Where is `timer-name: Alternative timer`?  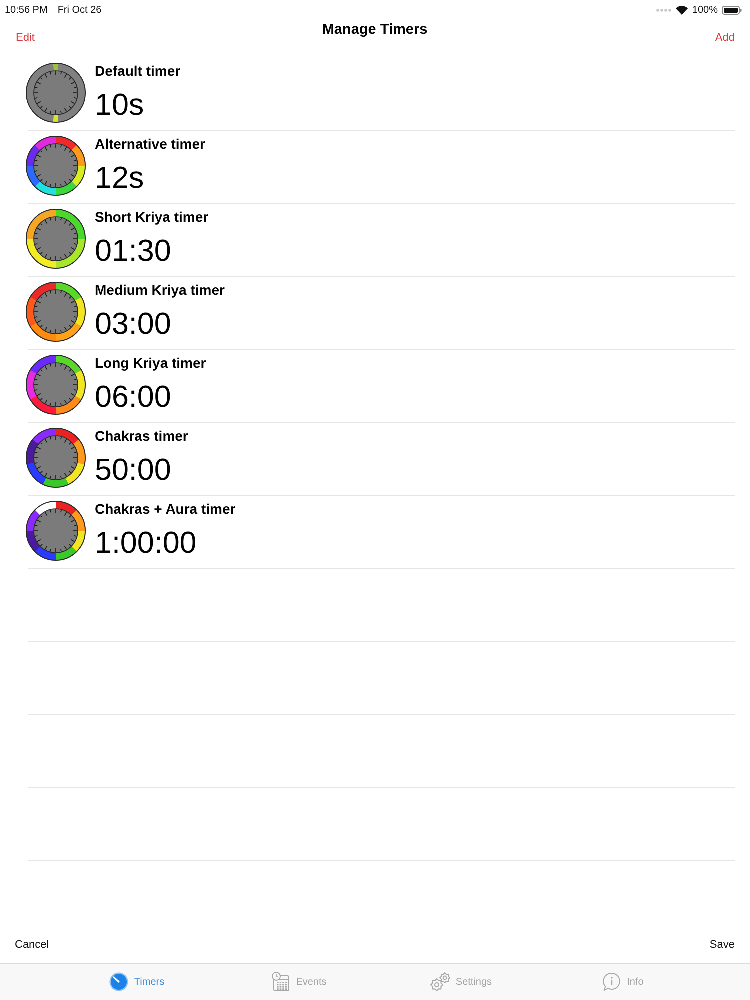
timer-name: Alternative timer is located at coordinates (150, 144).